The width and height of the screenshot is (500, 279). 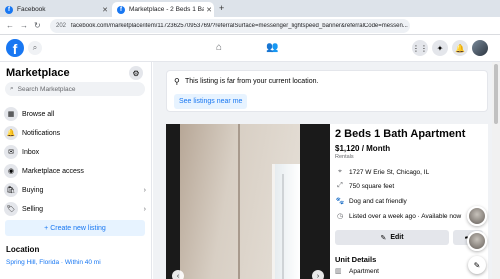 What do you see at coordinates (211, 101) in the screenshot?
I see `see-listings-near-me-button: See listings near me` at bounding box center [211, 101].